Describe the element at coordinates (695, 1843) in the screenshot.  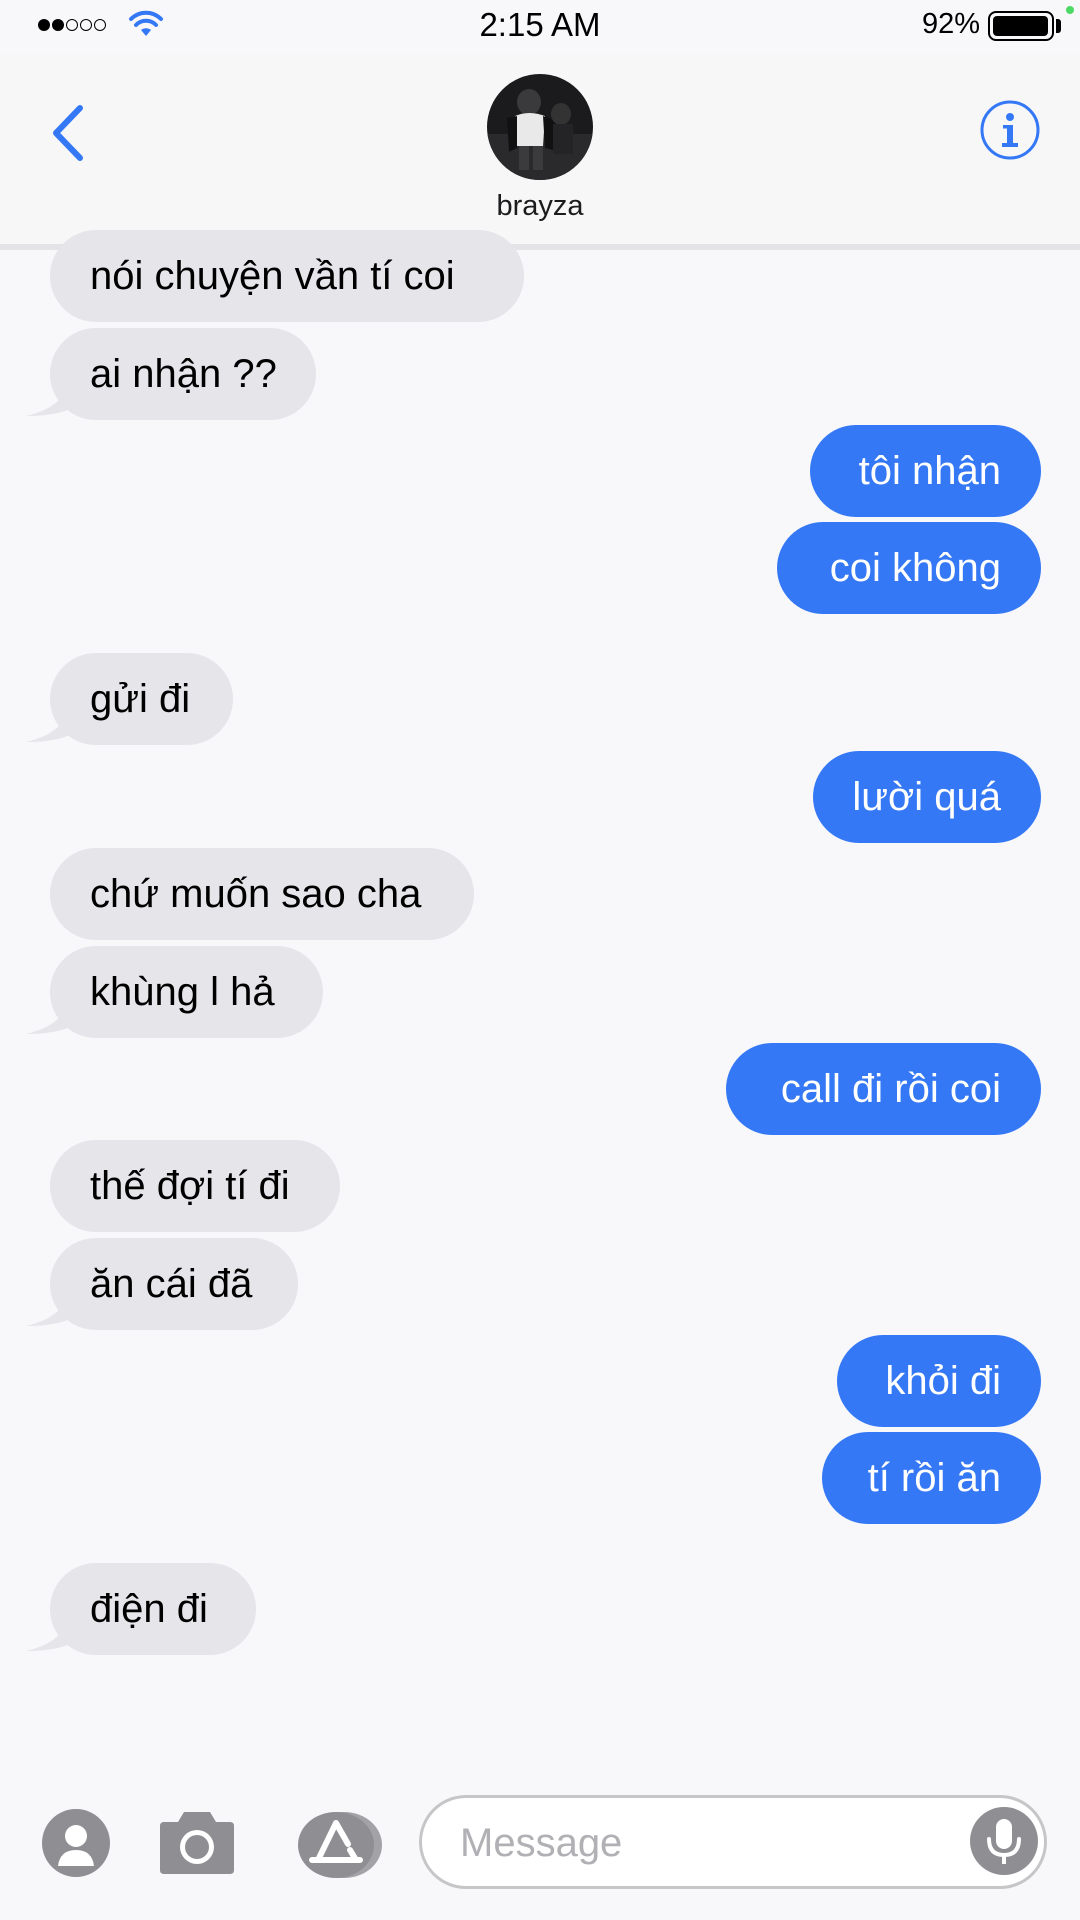
I see `message-input` at that location.